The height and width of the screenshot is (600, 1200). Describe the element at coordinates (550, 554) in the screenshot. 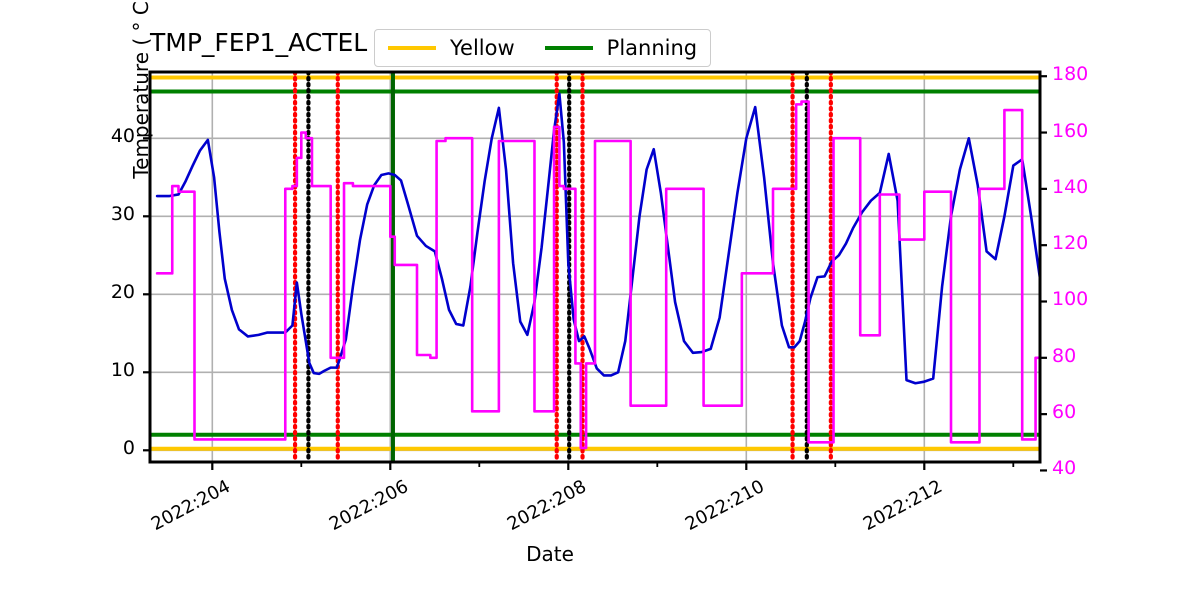

I see `x-axis-label: Date` at that location.